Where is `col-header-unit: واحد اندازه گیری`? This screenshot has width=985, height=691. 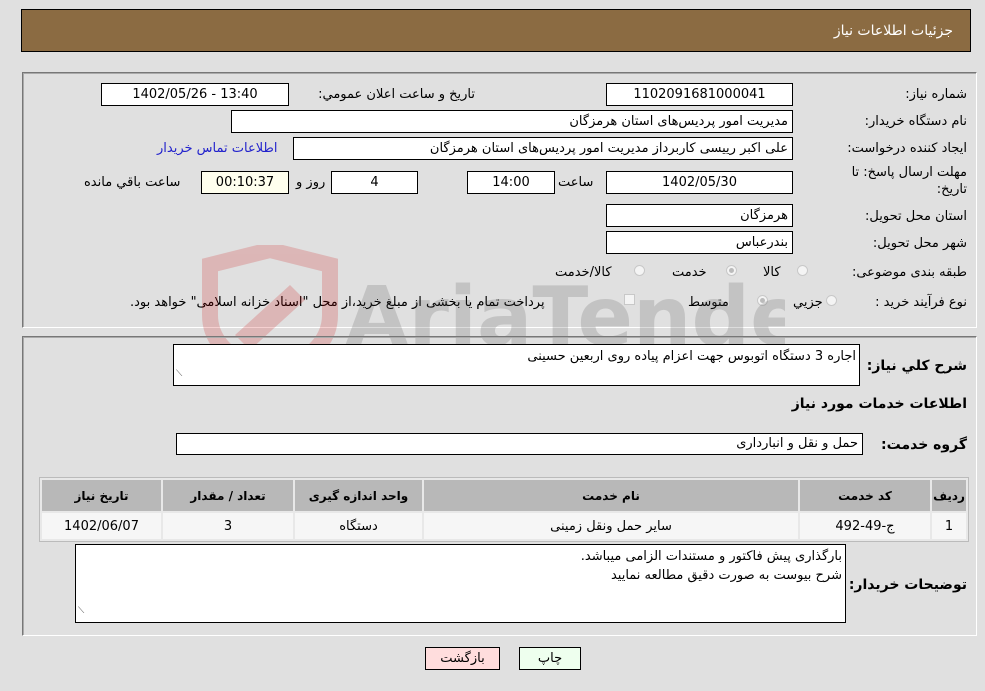 col-header-unit: واحد اندازه گیری is located at coordinates (358, 495).